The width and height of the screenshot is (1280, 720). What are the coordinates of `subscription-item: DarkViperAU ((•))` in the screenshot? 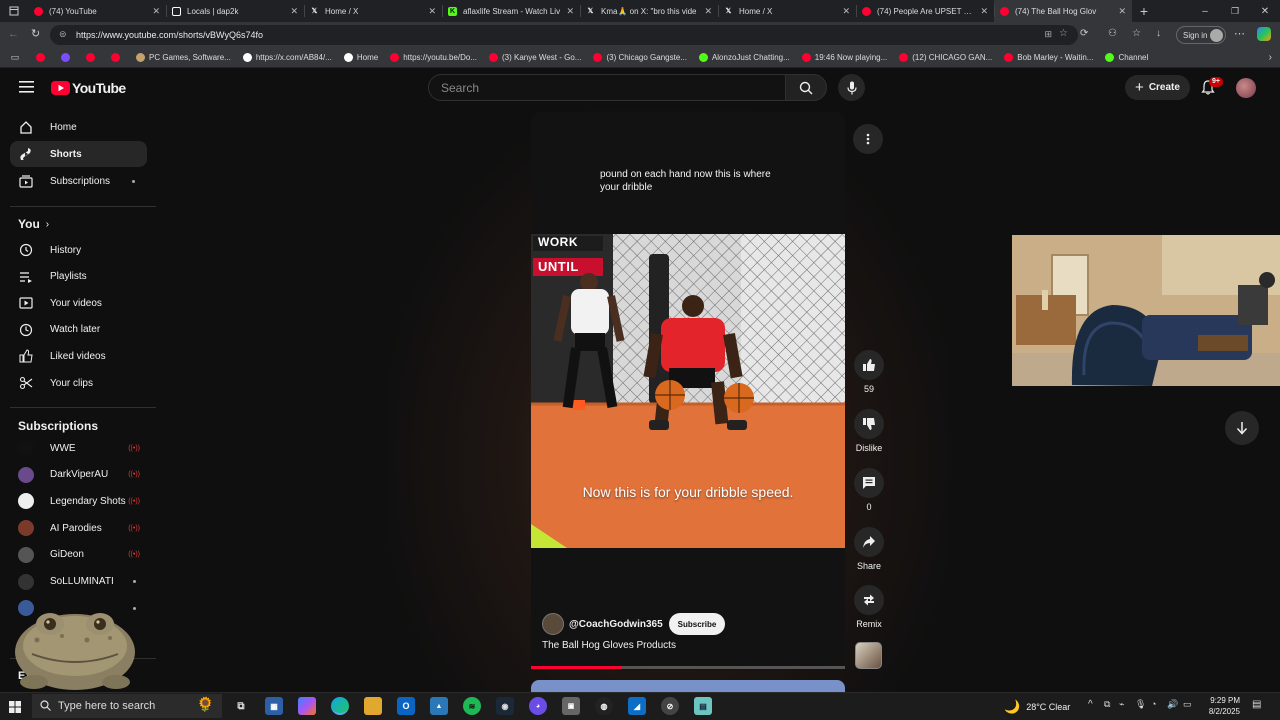 It's located at (83, 475).